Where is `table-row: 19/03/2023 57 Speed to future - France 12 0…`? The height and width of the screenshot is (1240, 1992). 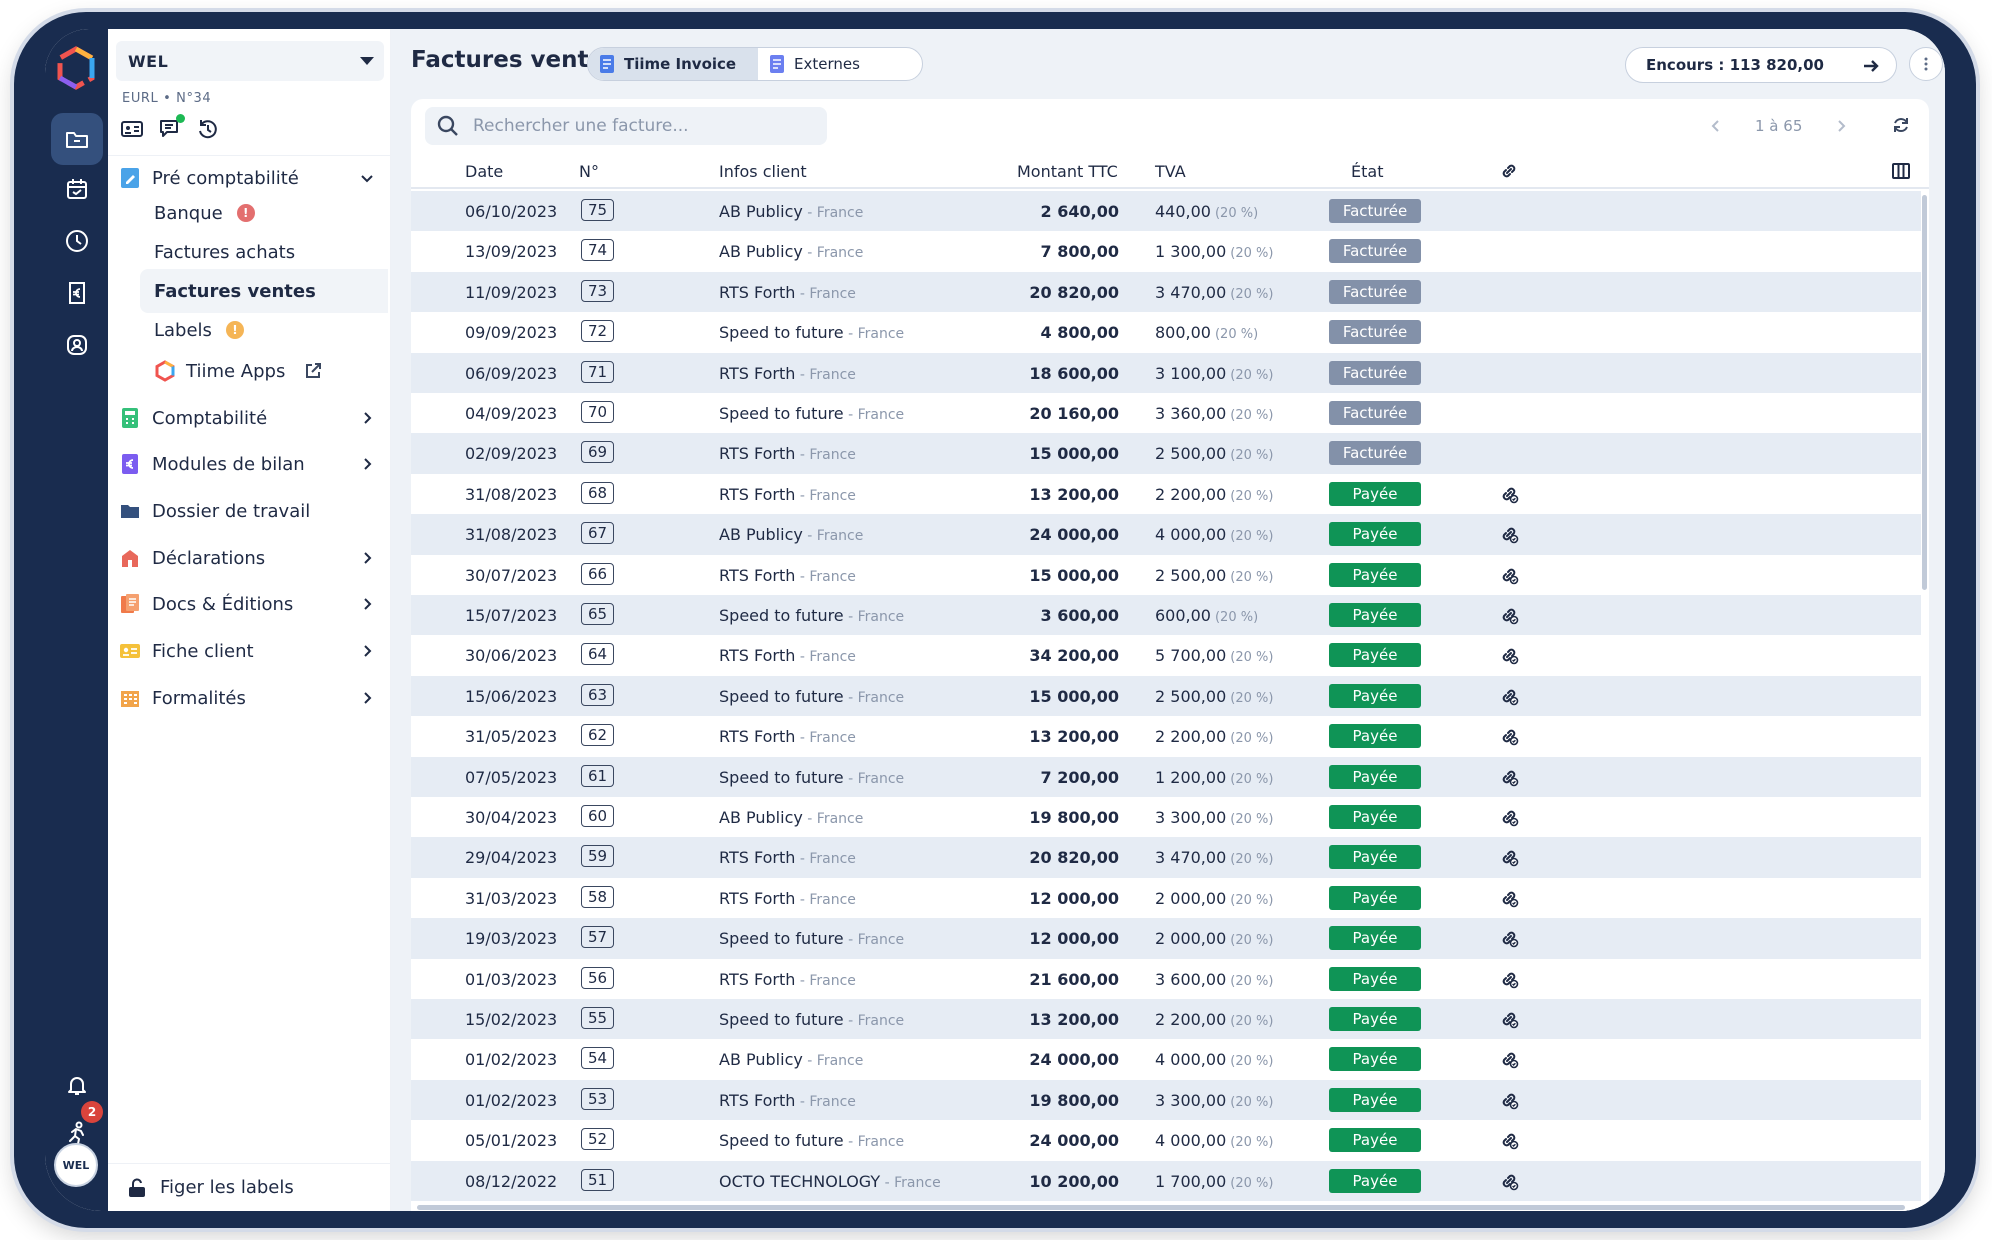 table-row: 19/03/2023 57 Speed to future - France 12 0… is located at coordinates (1166, 938).